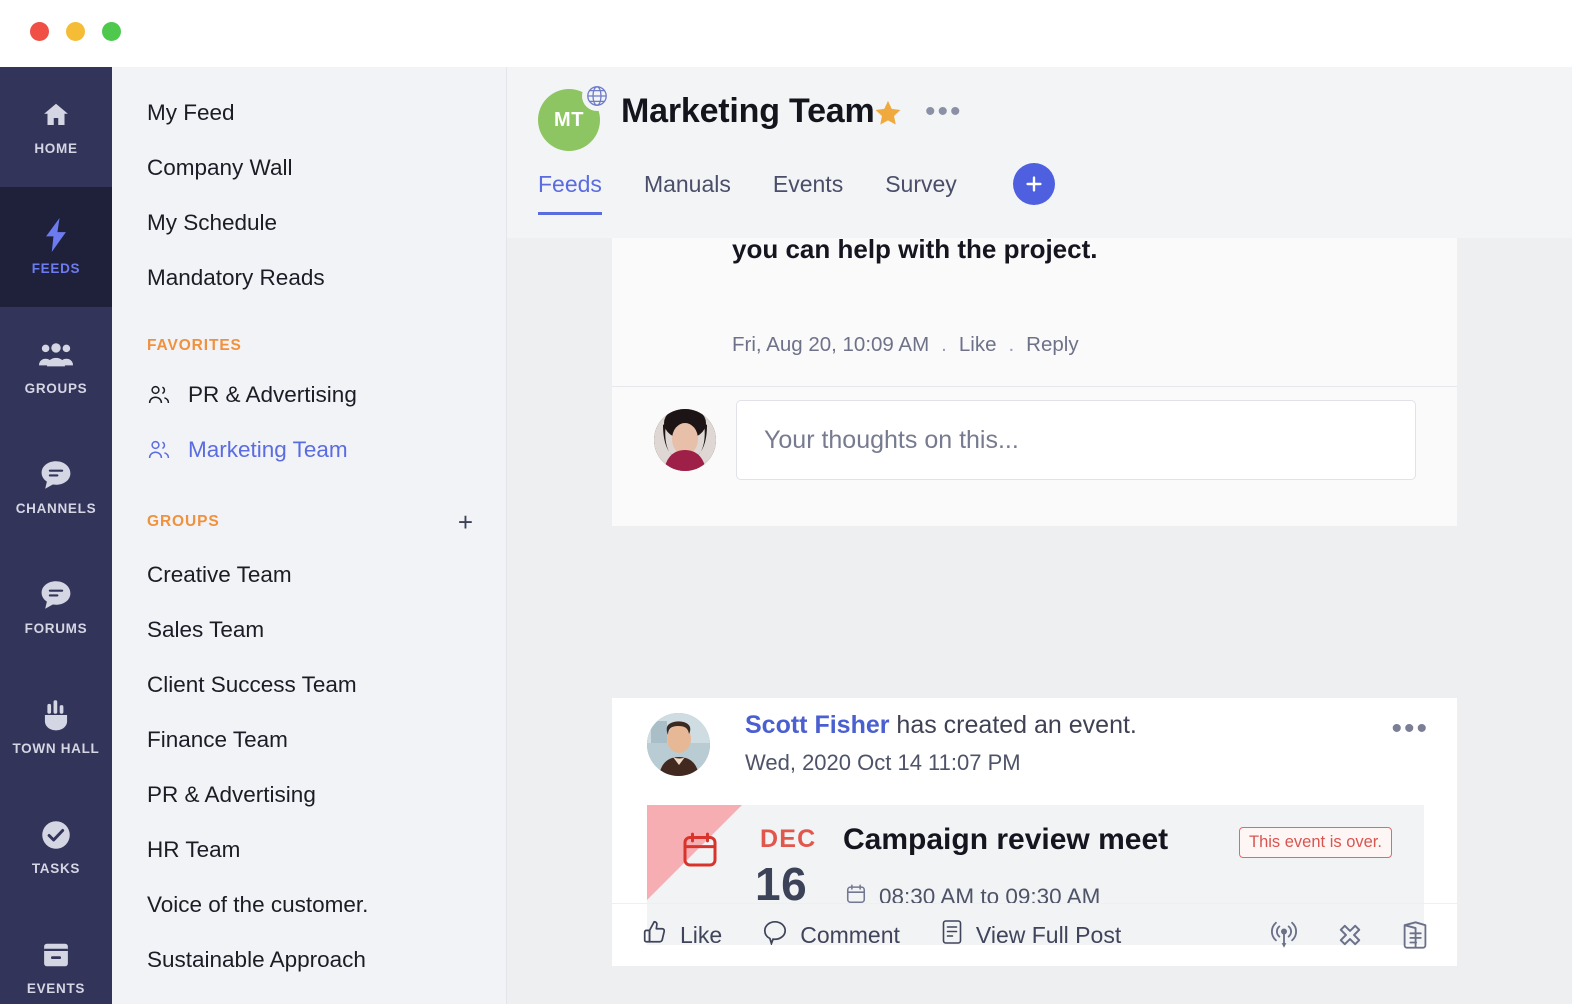  I want to click on comment-like-button: Like, so click(978, 345).